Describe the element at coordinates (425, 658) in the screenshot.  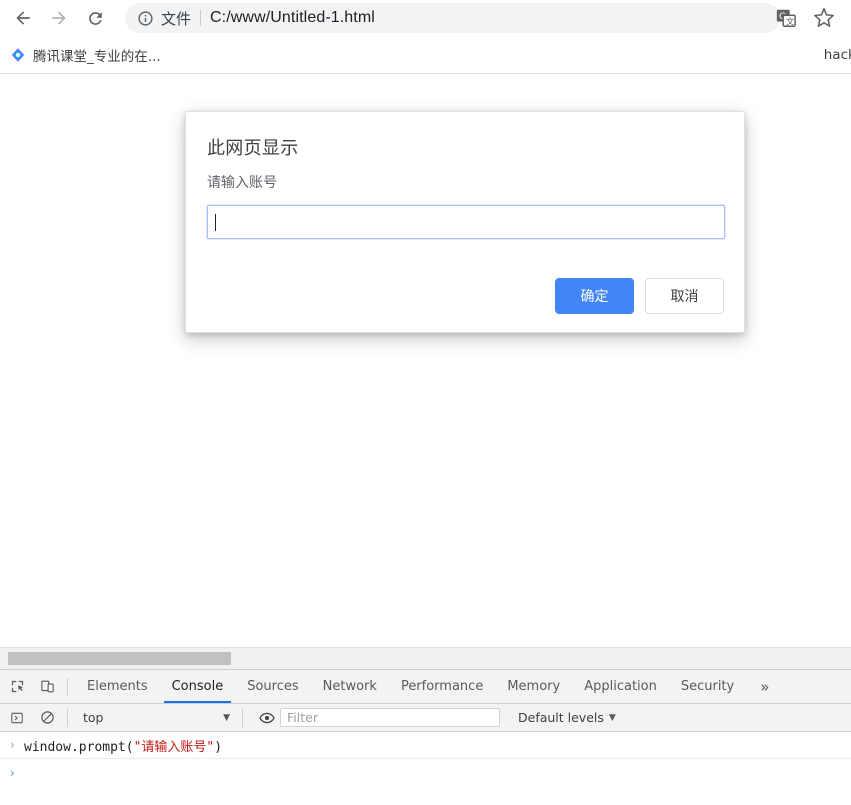
I see `page-horizontal-scrollbar` at that location.